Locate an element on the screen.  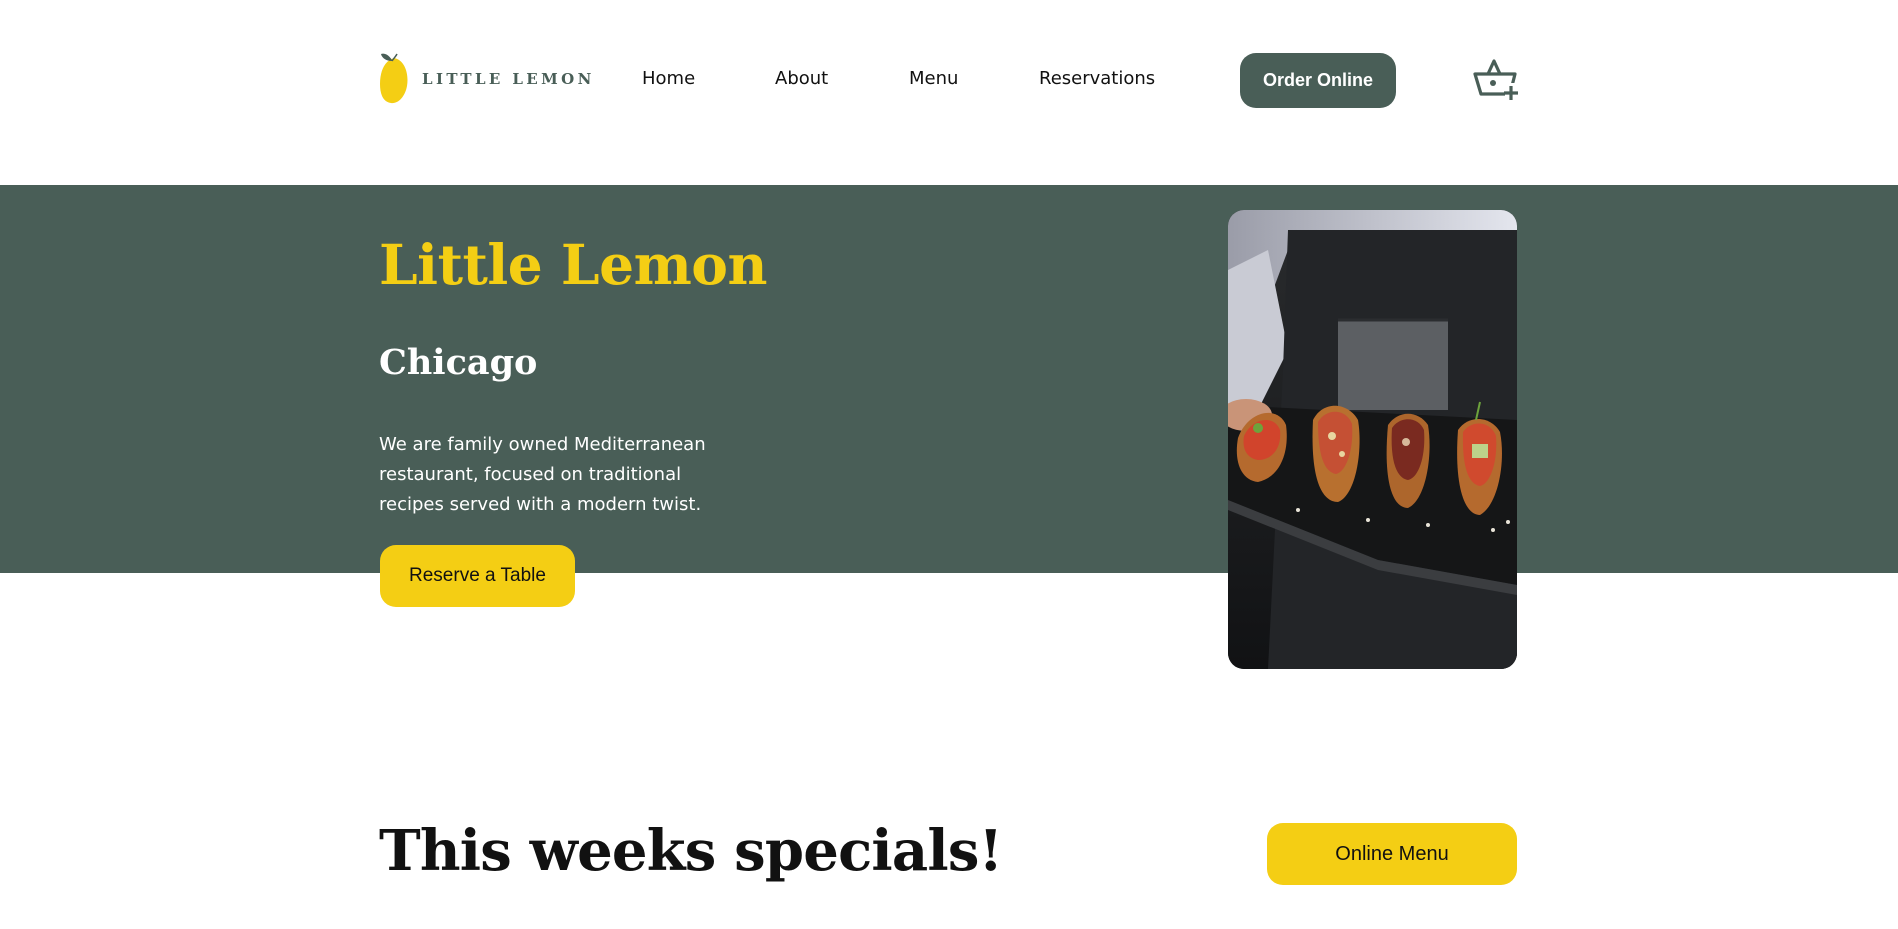
hero-food-image is located at coordinates (1372, 439).